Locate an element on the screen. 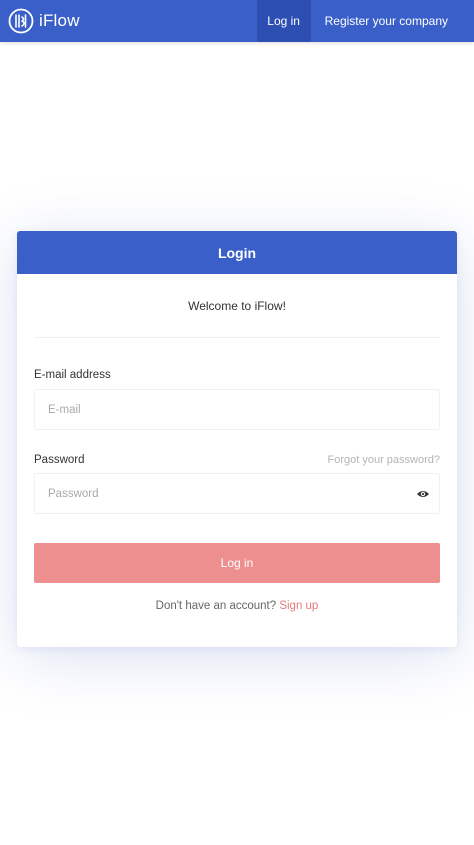 The image size is (474, 845). iflow-logo-icon is located at coordinates (21, 21).